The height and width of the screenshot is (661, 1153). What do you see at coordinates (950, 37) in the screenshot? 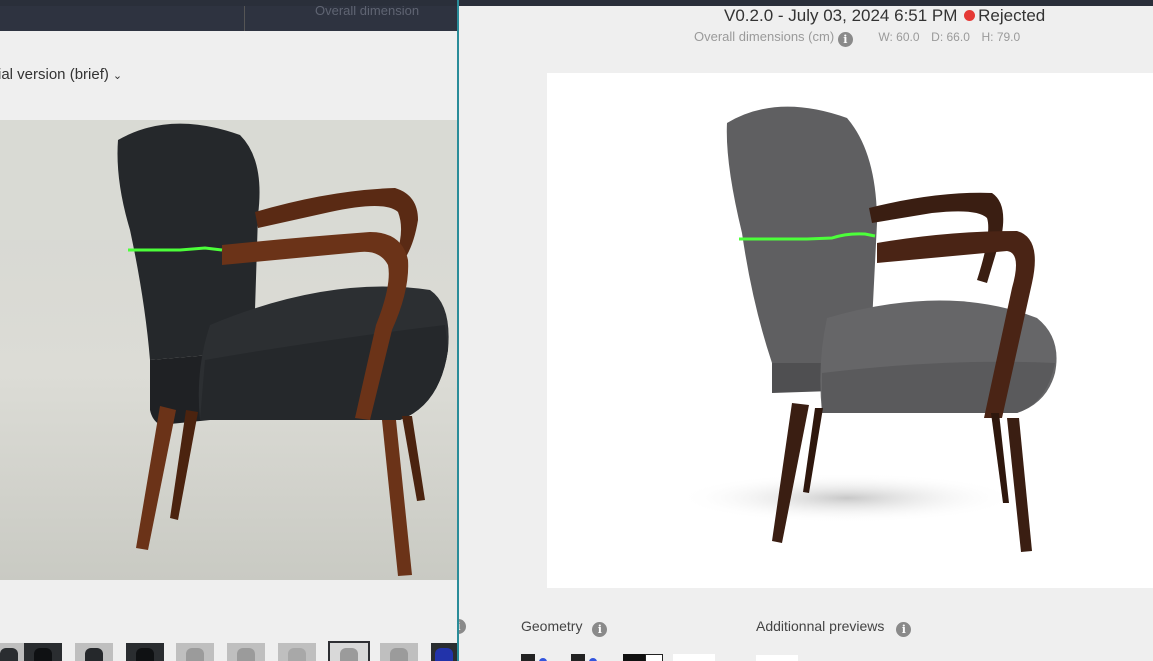
I see `depth-value: D: 66.0` at bounding box center [950, 37].